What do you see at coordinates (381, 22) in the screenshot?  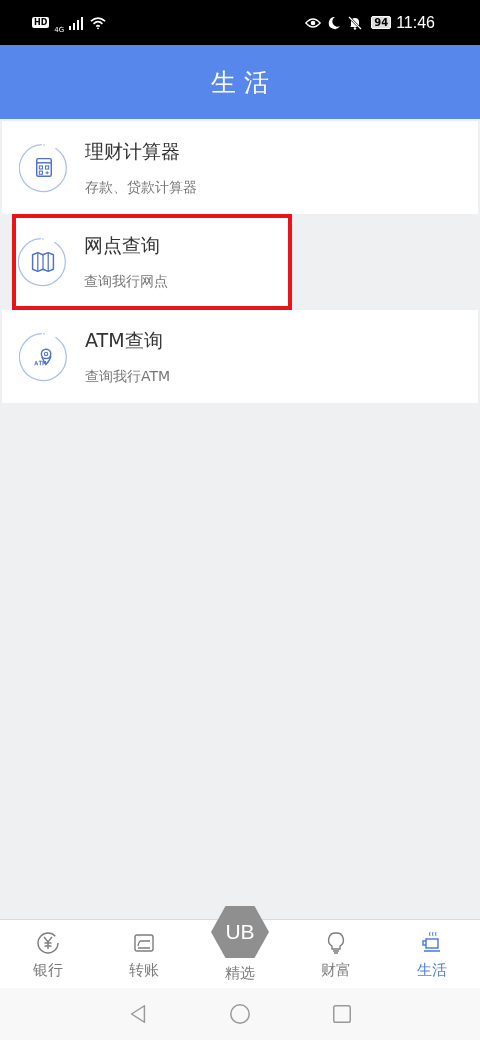 I see `battery-icon: 94` at bounding box center [381, 22].